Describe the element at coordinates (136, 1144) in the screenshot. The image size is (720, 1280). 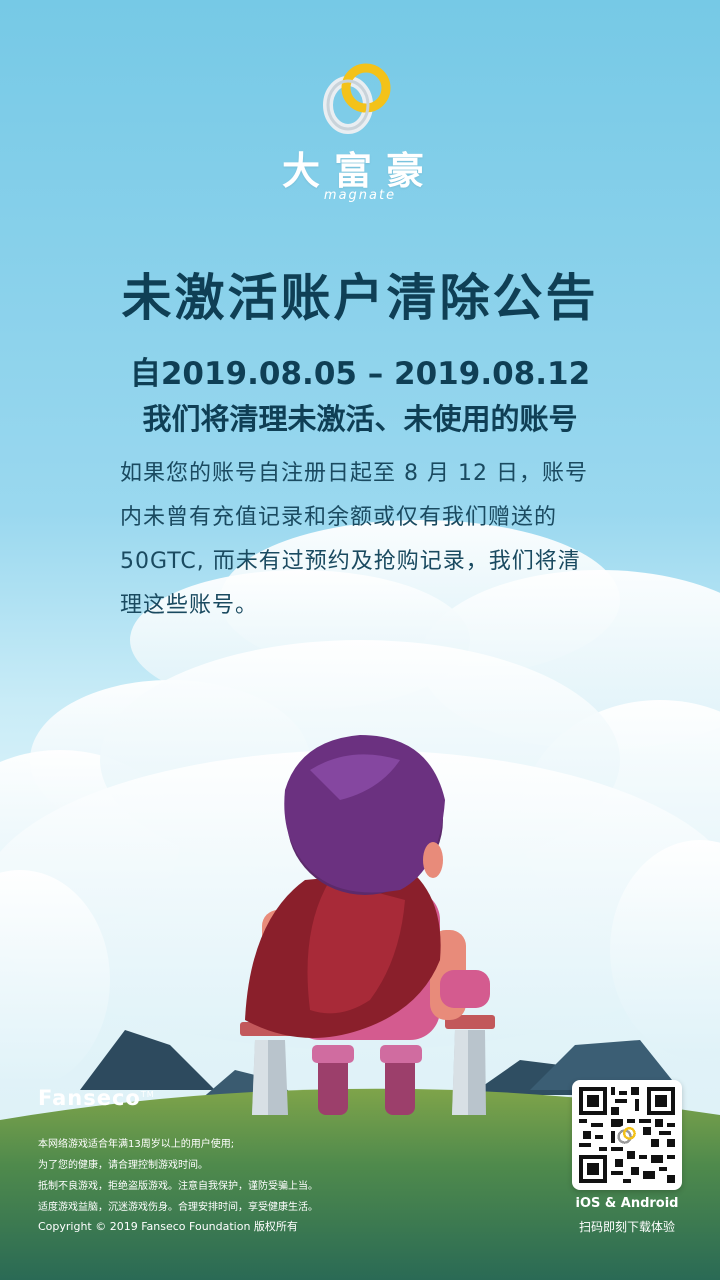
I see `notice-line: 本网络游戏适合年满13周岁以上的用户使用;` at that location.